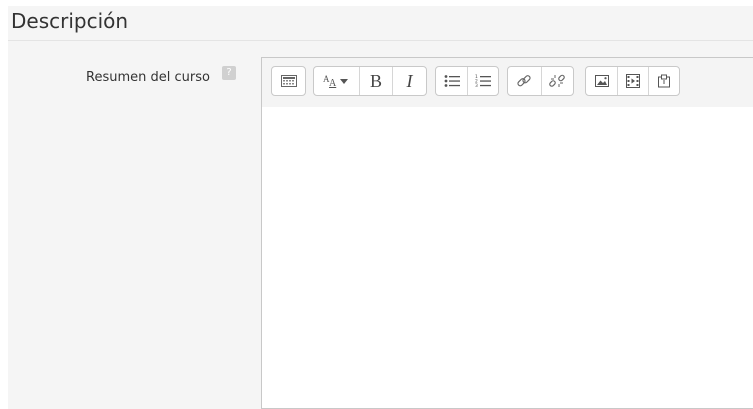  What do you see at coordinates (229, 73) in the screenshot?
I see `help-icon: ?` at bounding box center [229, 73].